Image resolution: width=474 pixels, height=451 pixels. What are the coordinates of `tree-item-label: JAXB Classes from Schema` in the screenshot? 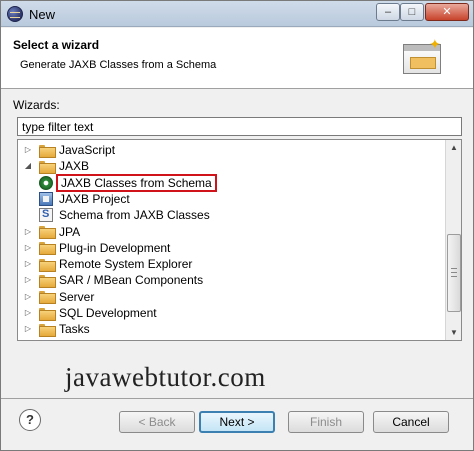 It's located at (136, 182).